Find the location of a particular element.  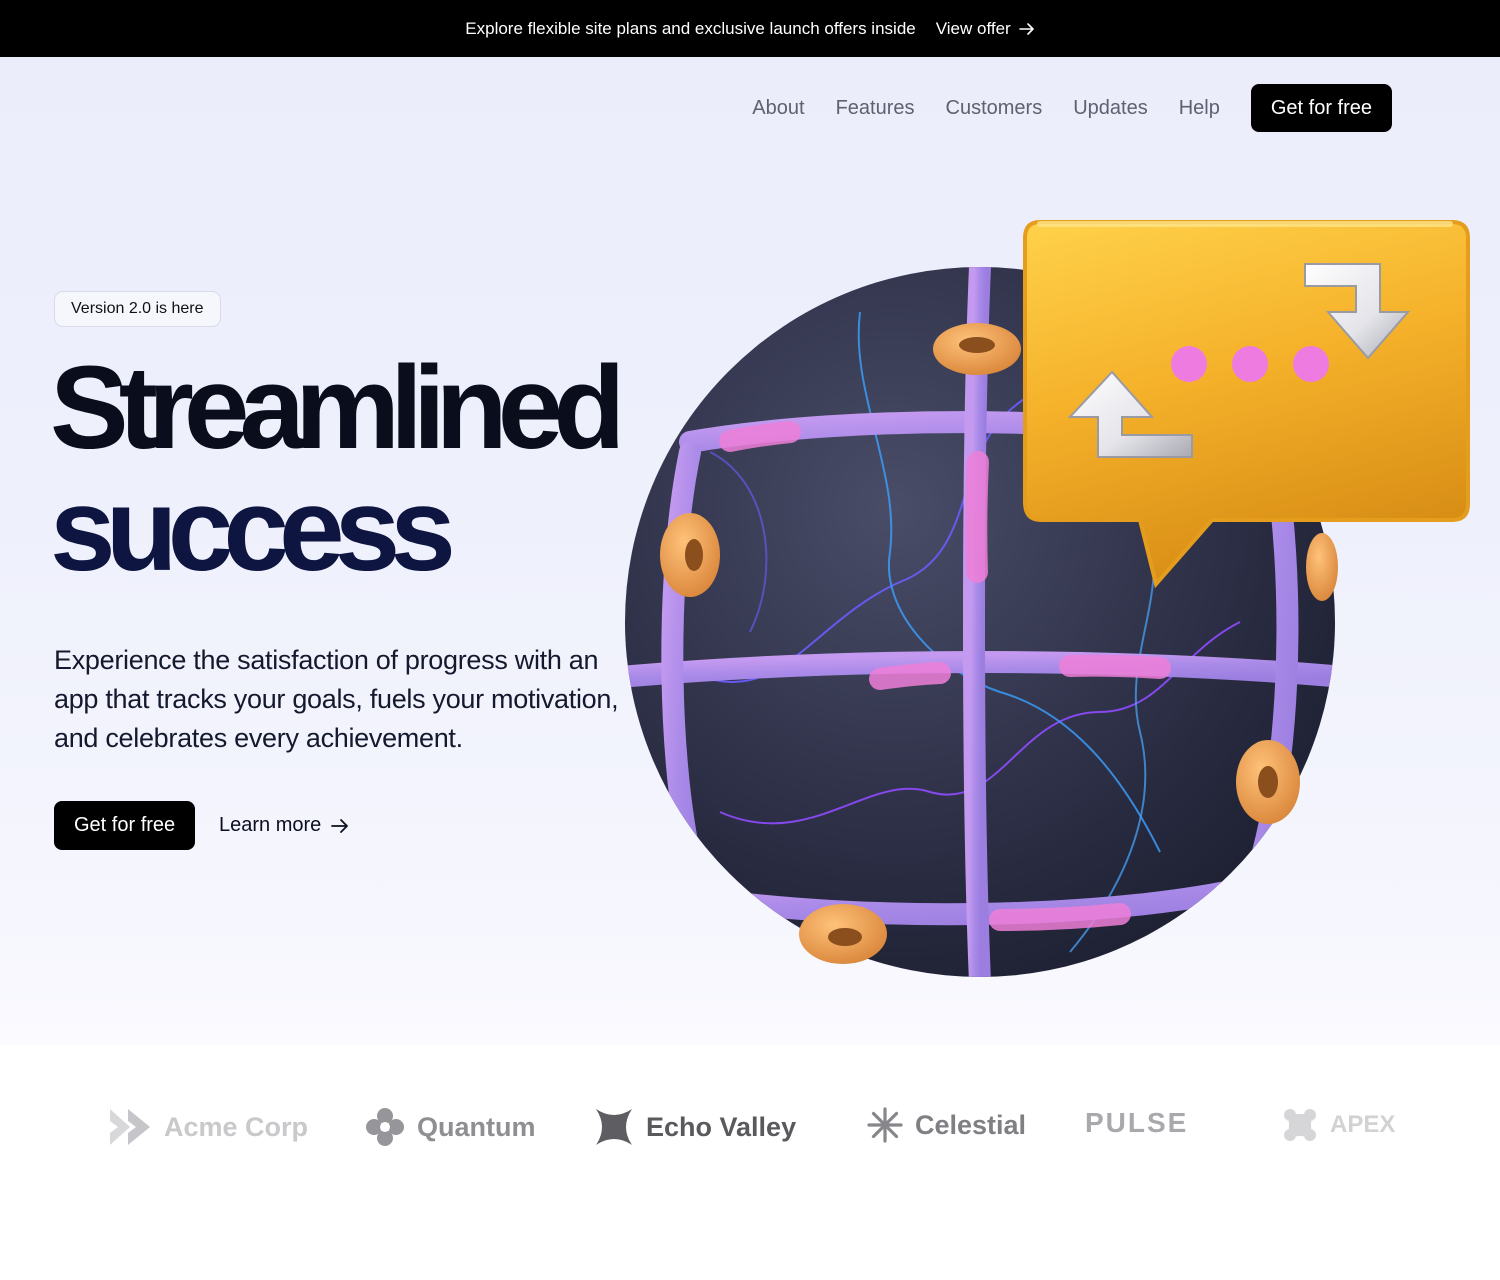

nav-link-updates: Updates is located at coordinates (1110, 108).